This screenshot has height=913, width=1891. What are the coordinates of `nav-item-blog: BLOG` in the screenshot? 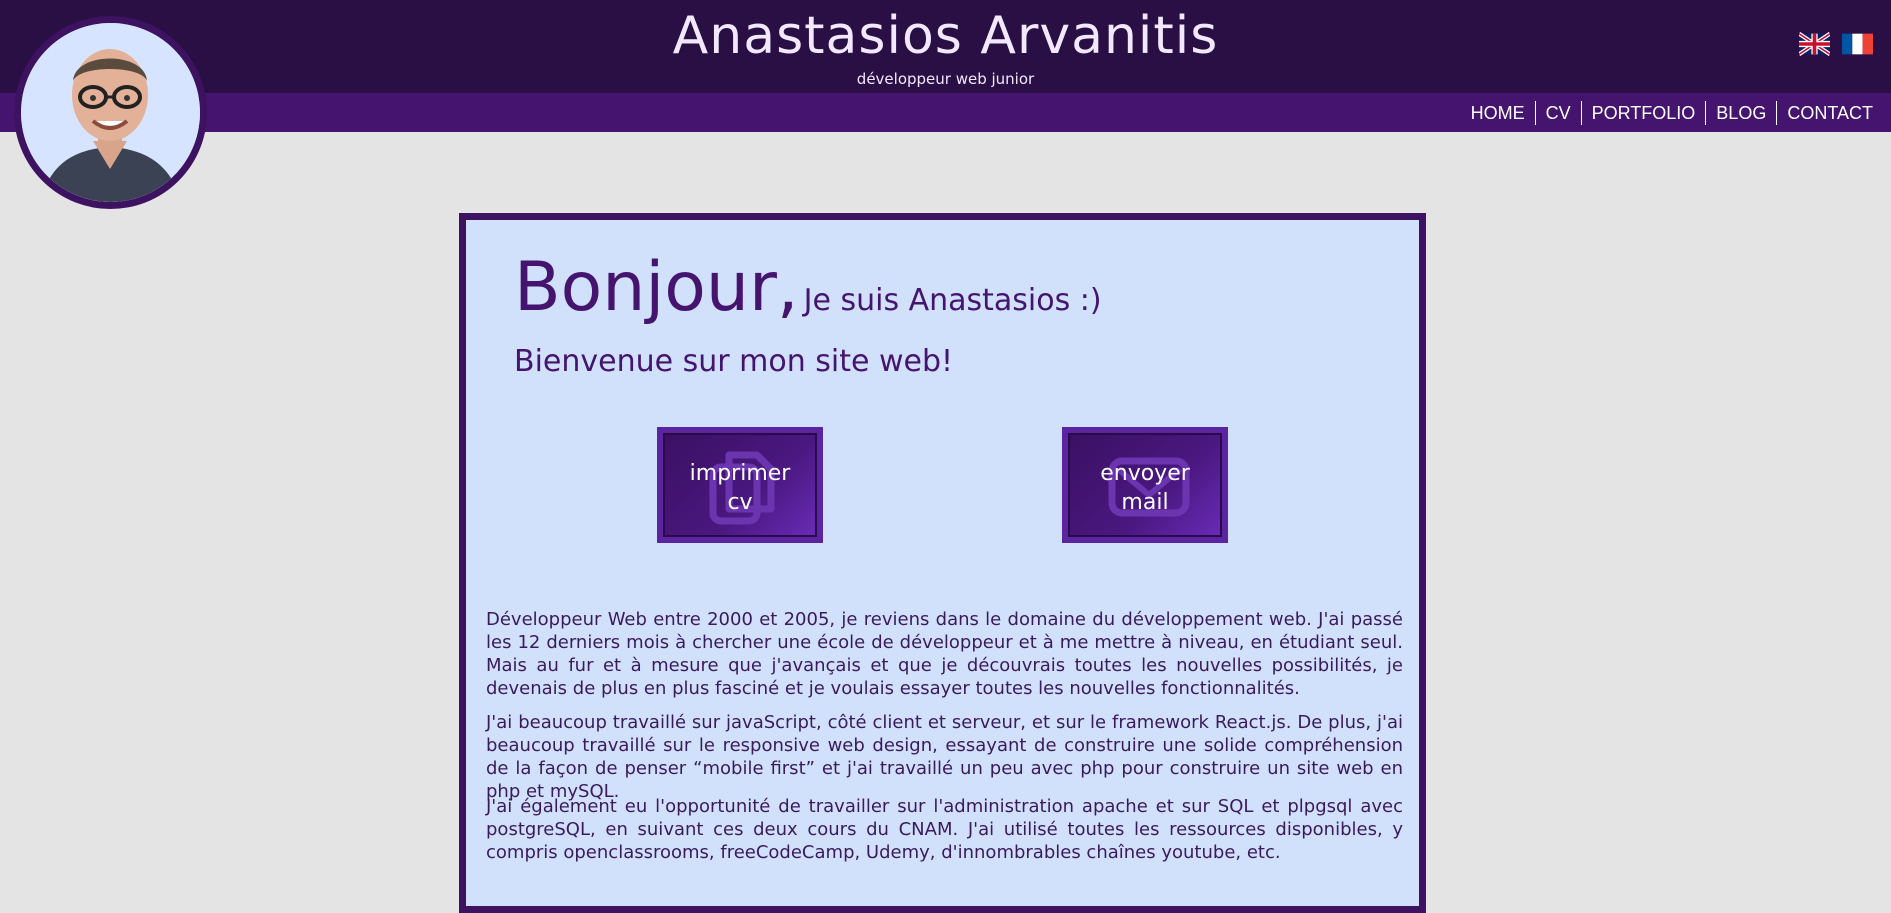 It's located at (1740, 113).